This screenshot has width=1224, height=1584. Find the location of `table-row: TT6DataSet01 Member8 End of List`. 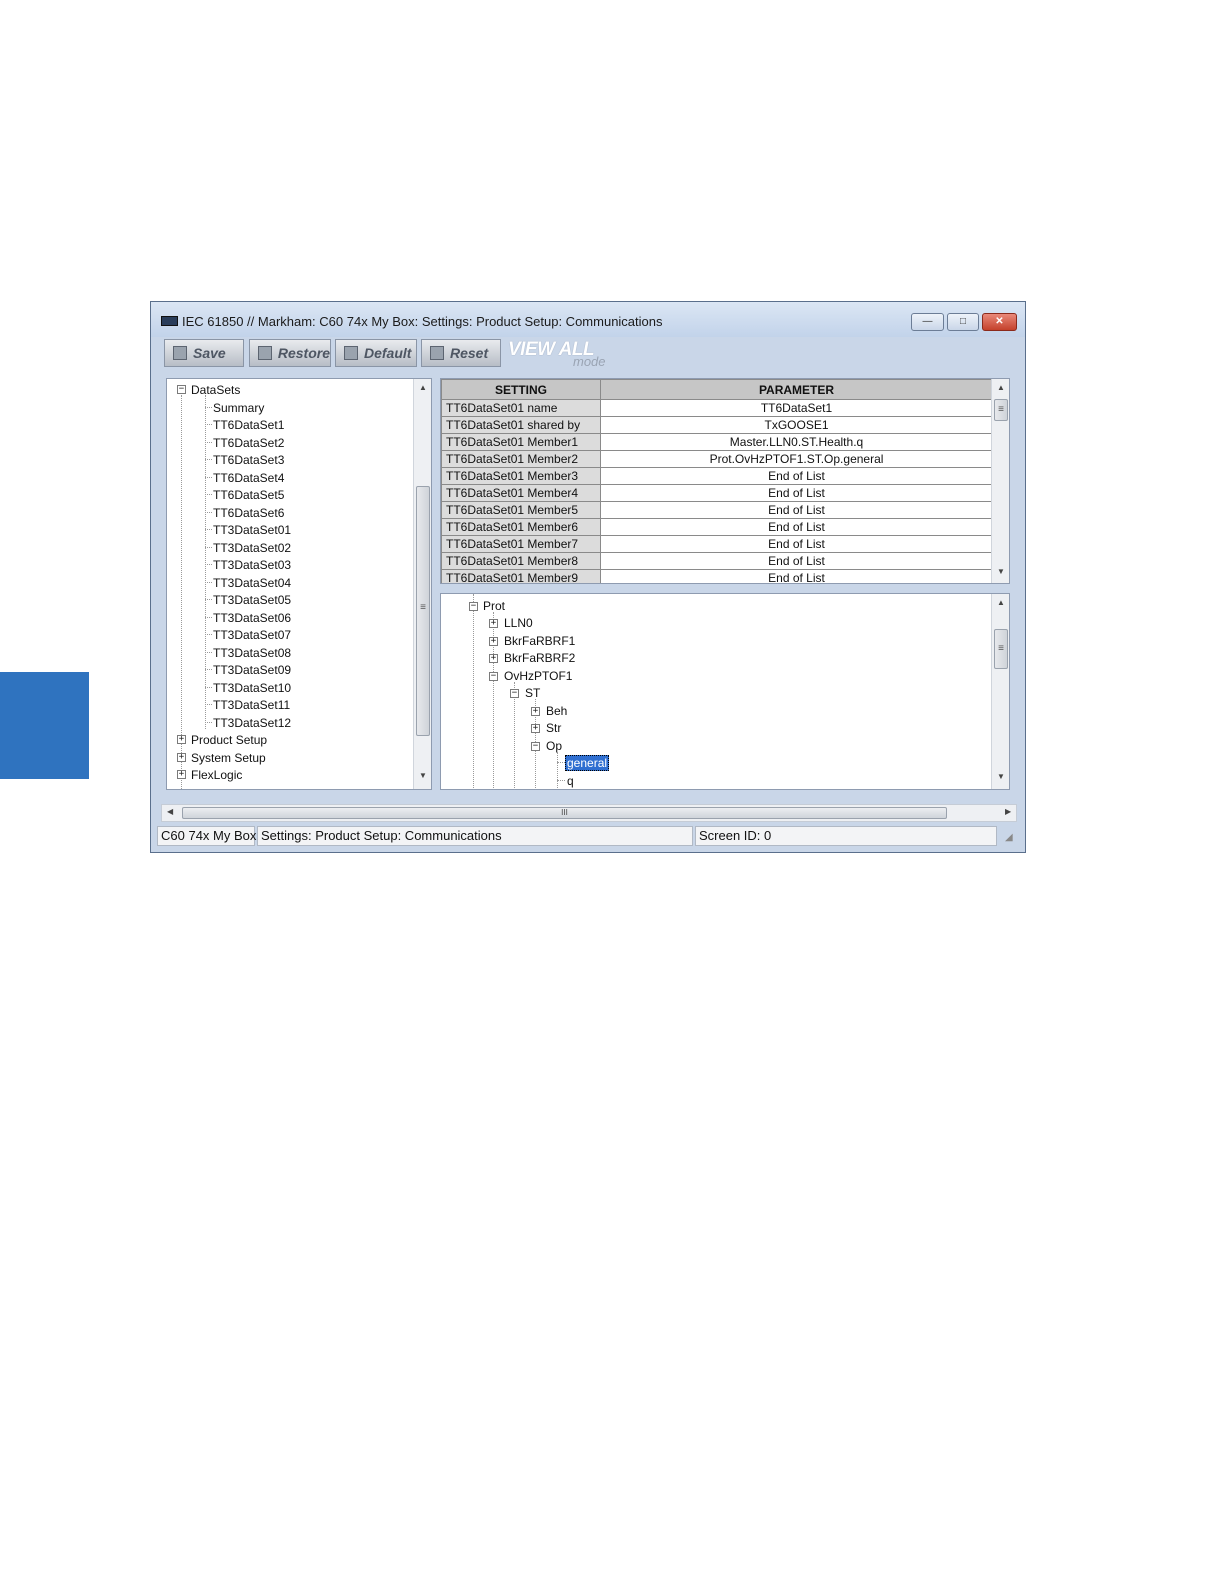

table-row: TT6DataSet01 Member8 End of List is located at coordinates (717, 561).